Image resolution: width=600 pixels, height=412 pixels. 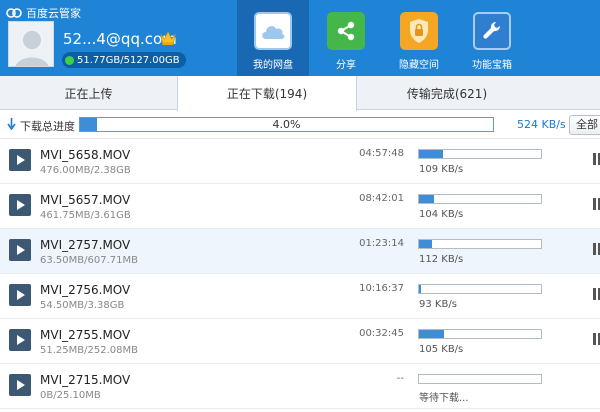 What do you see at coordinates (400, 378) in the screenshot?
I see `time-remaining: --` at bounding box center [400, 378].